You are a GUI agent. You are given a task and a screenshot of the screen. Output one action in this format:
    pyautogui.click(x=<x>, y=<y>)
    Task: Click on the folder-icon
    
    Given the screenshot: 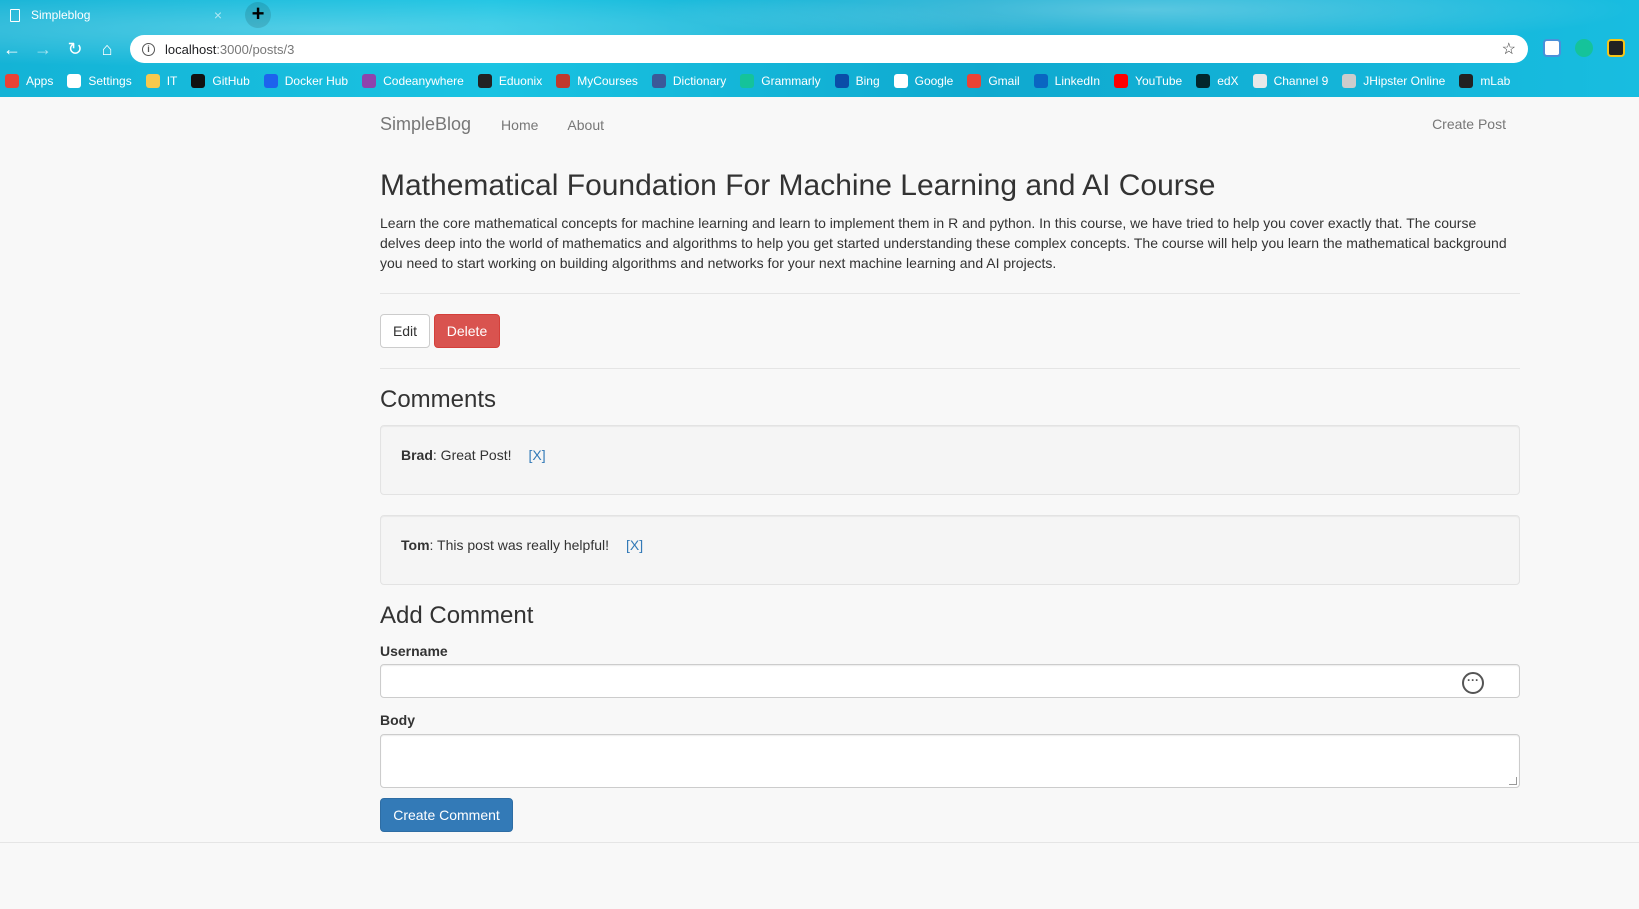 What is the action you would take?
    pyautogui.click(x=152, y=81)
    